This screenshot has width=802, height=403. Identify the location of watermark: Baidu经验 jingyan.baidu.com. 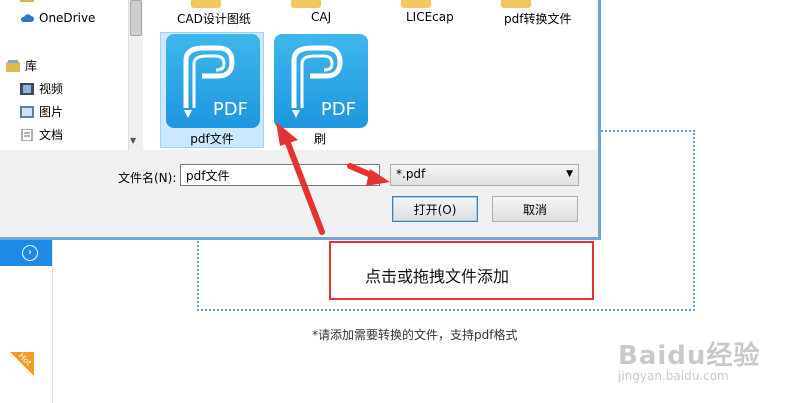
(689, 359).